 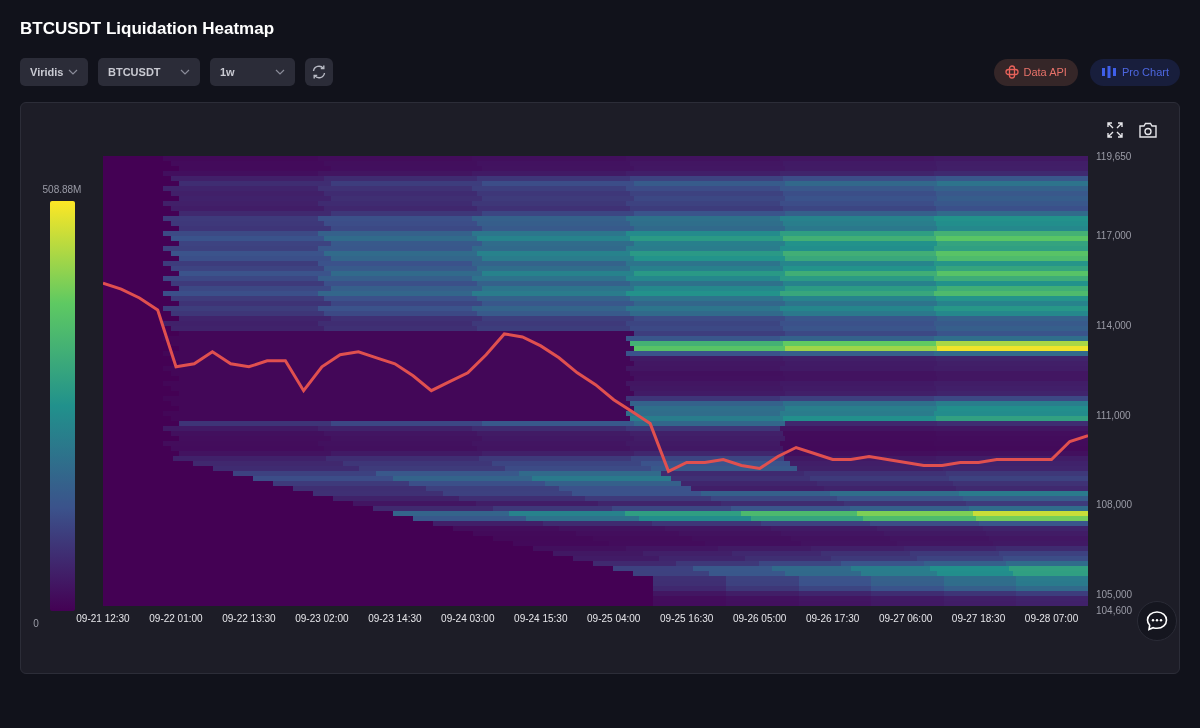 What do you see at coordinates (759, 618) in the screenshot?
I see `x-axis-label: 09-26 05:00` at bounding box center [759, 618].